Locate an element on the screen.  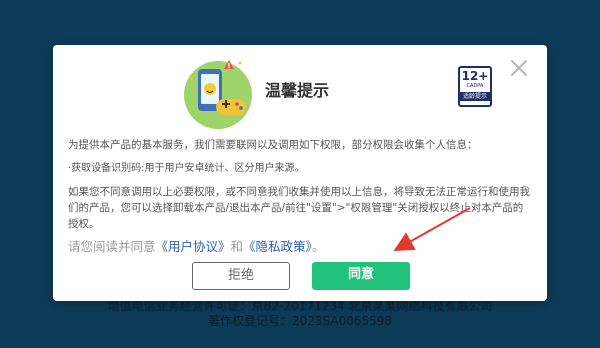
permission-item: ·获取设备识别码:用于用户安卓统计、区分用户来源。 is located at coordinates (186, 168).